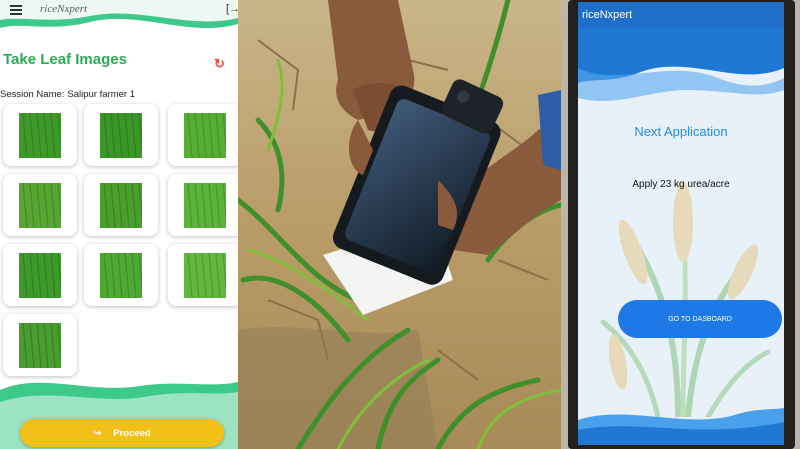 This screenshot has height=449, width=800. Describe the element at coordinates (97, 433) in the screenshot. I see `proceed-arrow-icon: ↪` at that location.